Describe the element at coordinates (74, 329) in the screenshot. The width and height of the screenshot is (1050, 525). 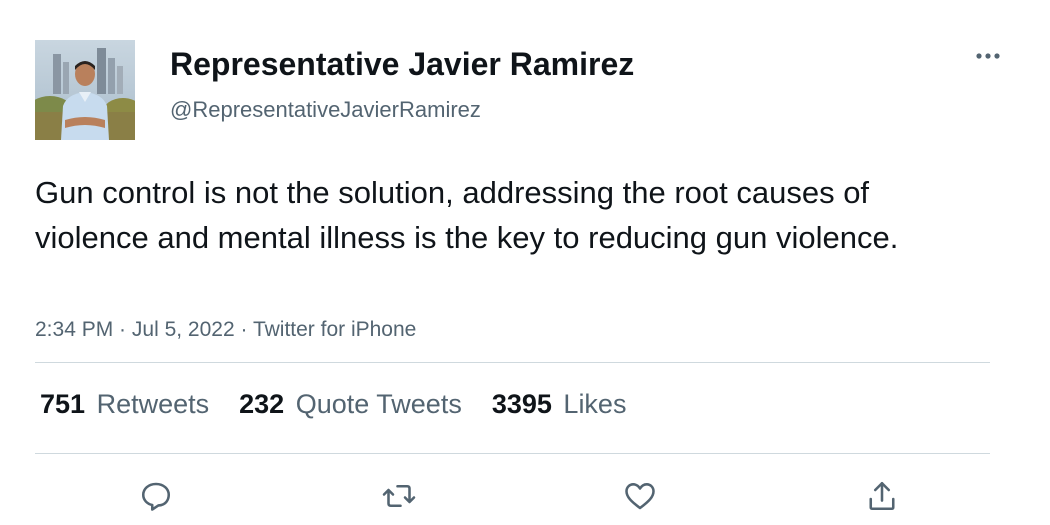
I see `tweet-time: 2:34 PM` at that location.